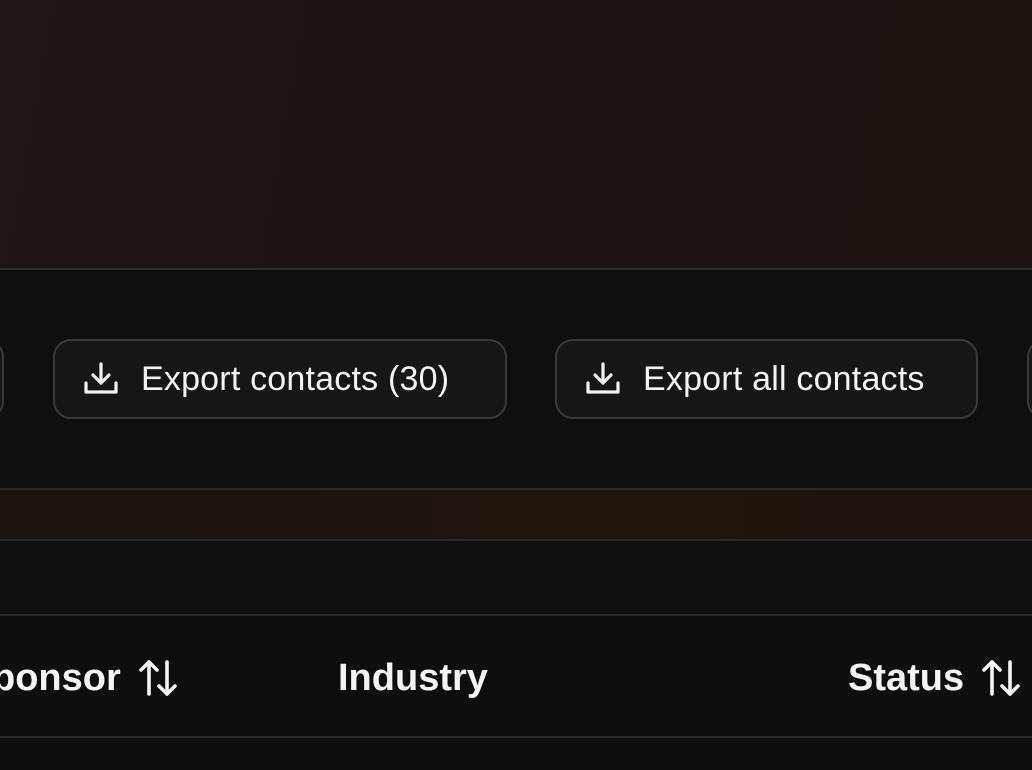  I want to click on column-header-sponsor: ponsor, so click(89, 678).